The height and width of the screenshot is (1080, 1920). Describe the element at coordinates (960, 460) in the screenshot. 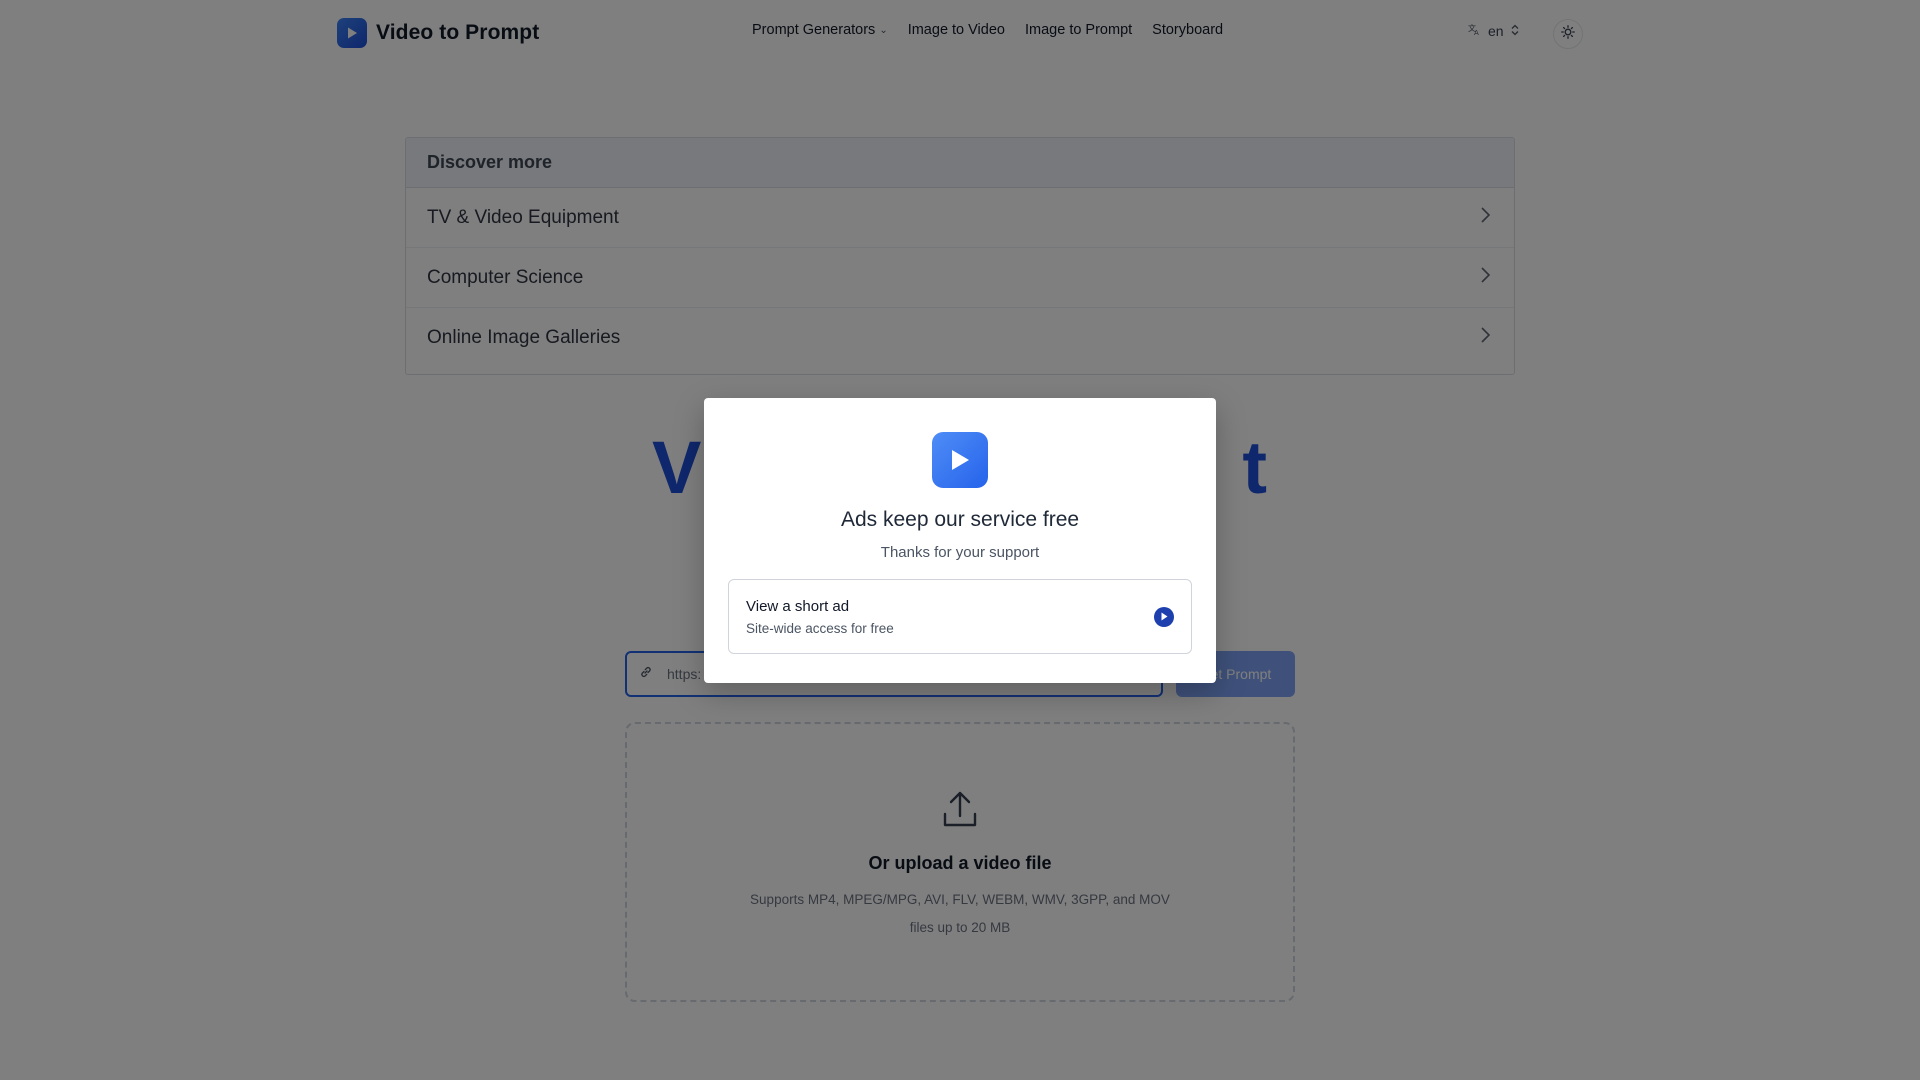

I see `play-logo-icon` at that location.